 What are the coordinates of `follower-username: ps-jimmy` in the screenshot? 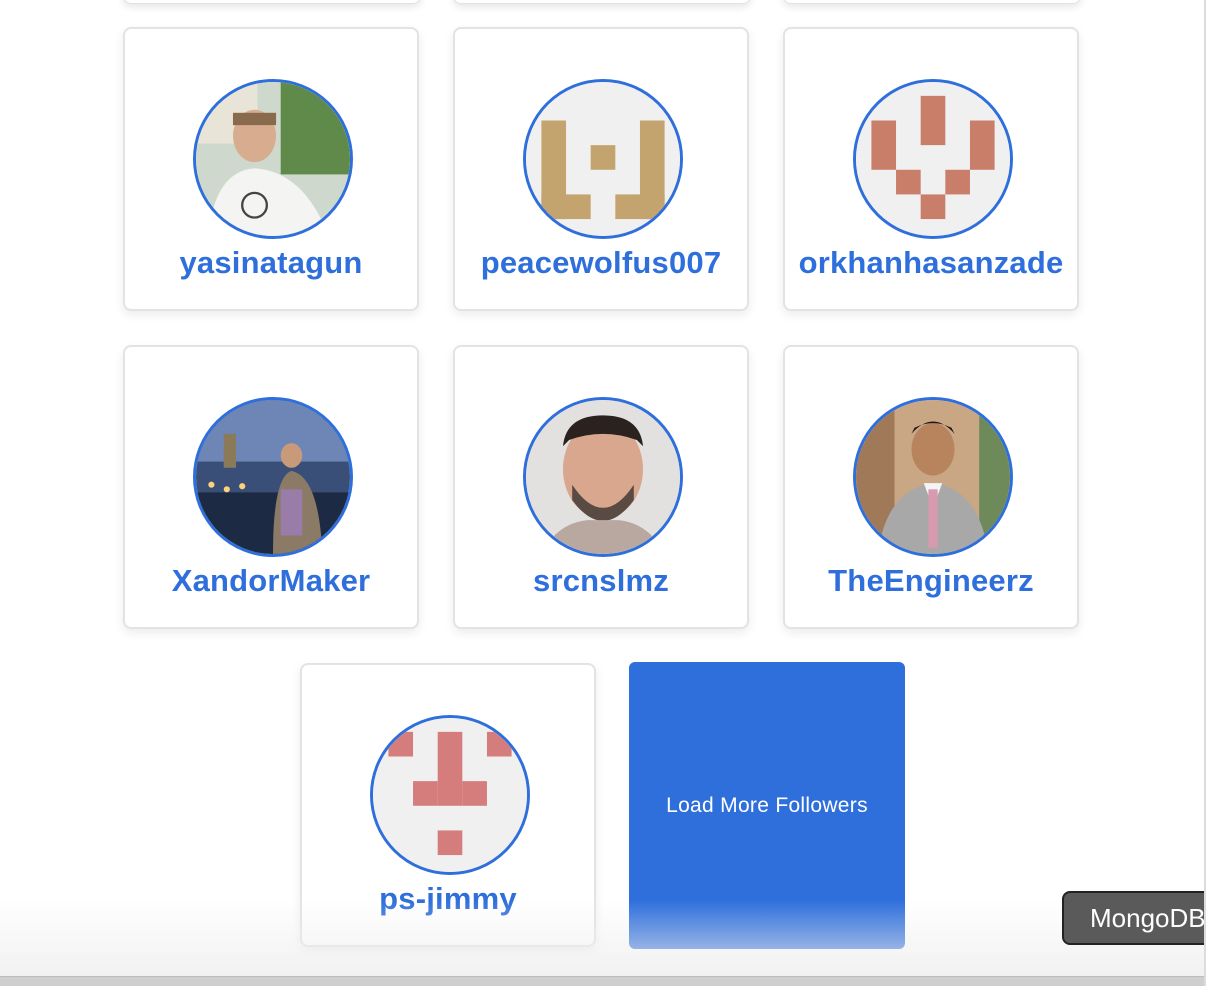 It's located at (448, 899).